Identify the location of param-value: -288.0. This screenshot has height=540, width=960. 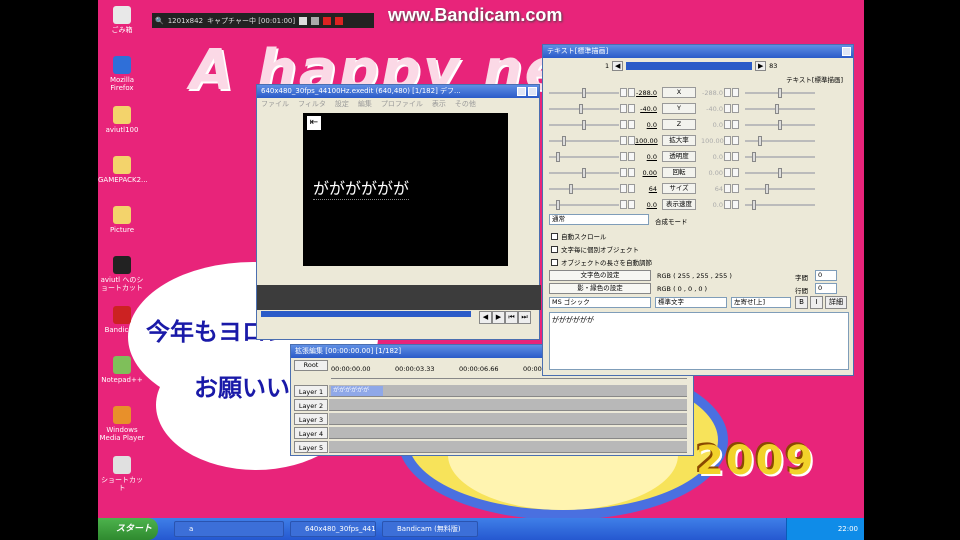
(646, 93).